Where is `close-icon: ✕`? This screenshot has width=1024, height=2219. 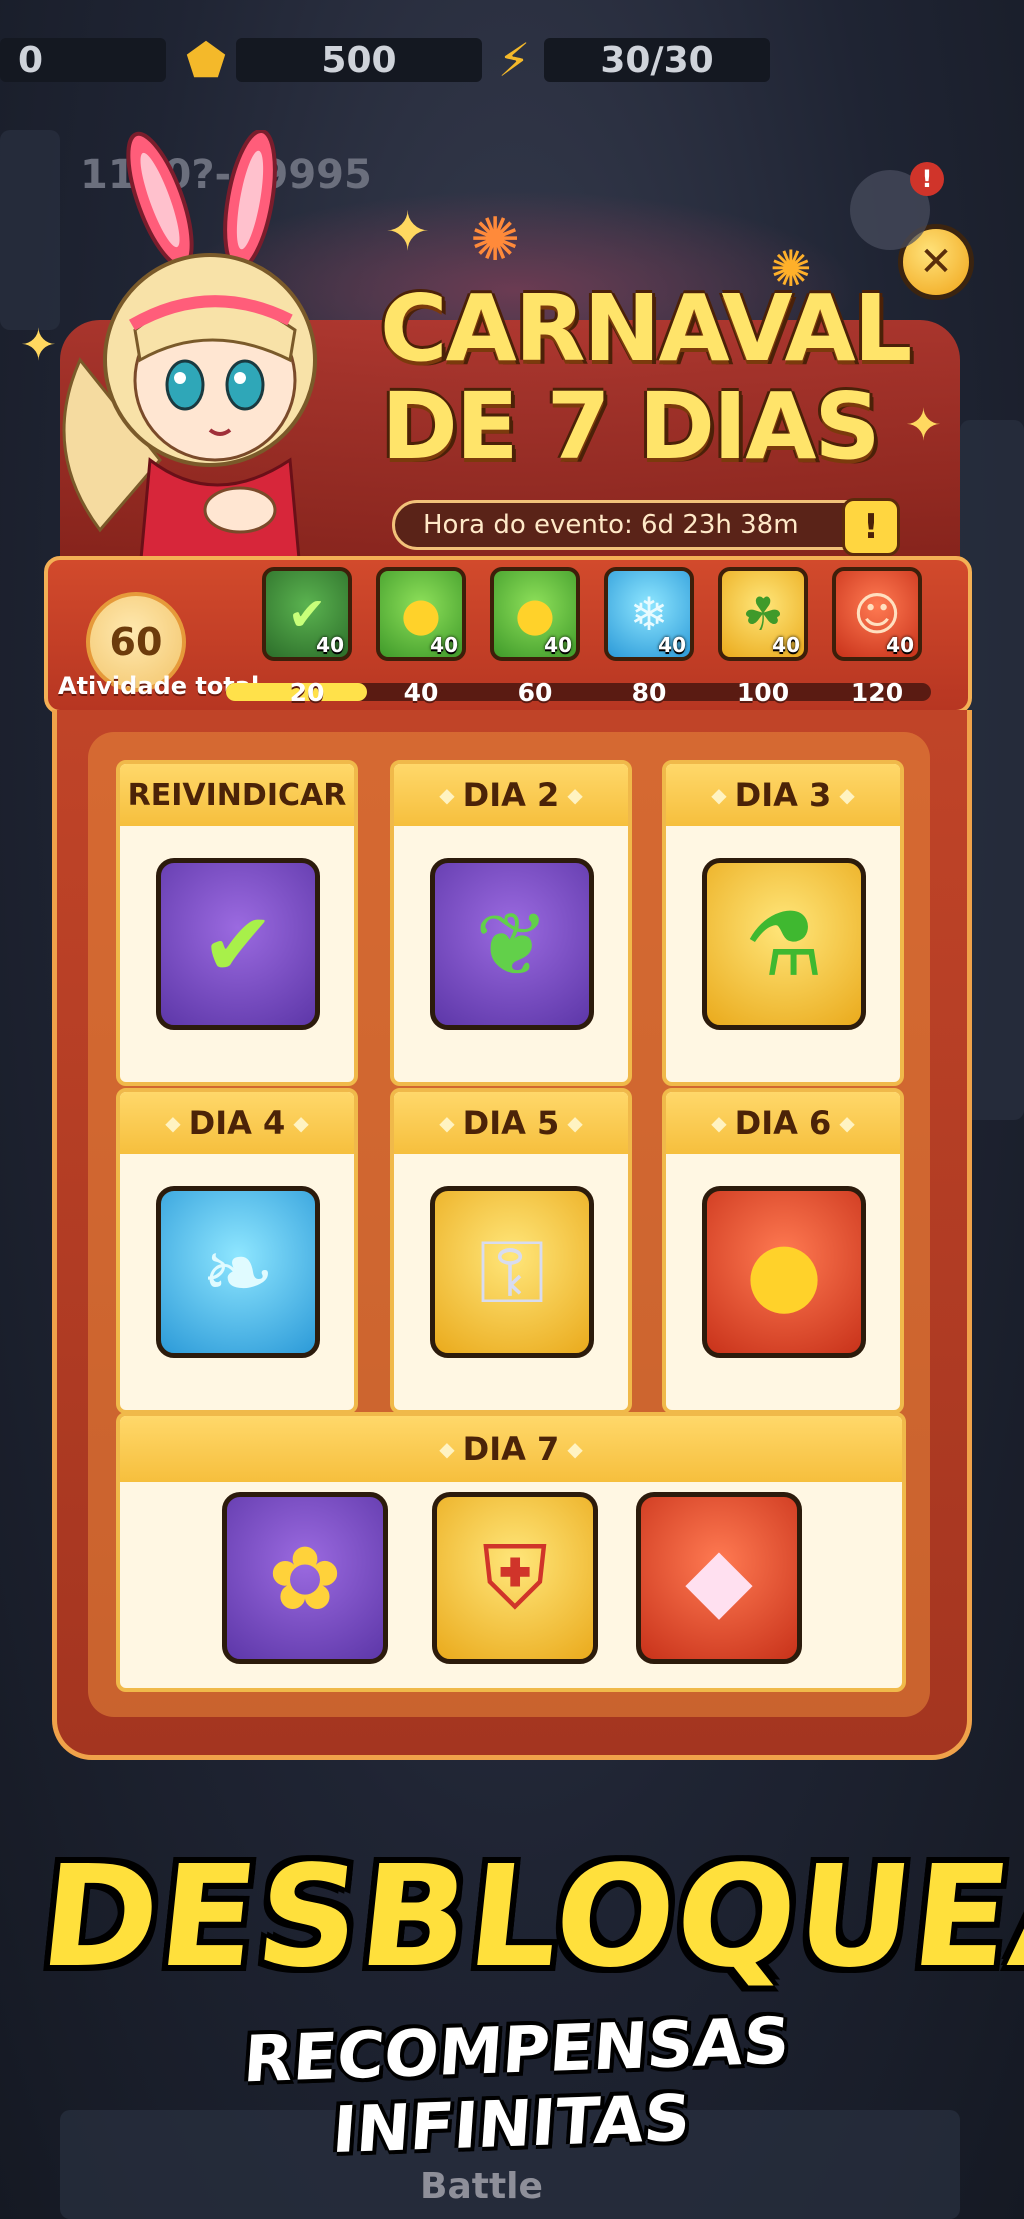 close-icon: ✕ is located at coordinates (936, 262).